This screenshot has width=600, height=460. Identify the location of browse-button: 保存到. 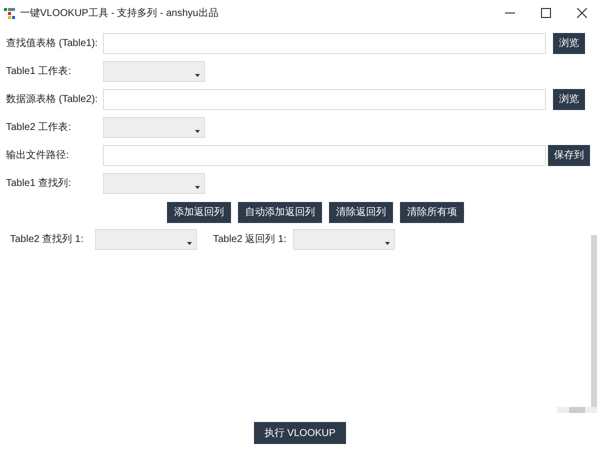
(569, 155).